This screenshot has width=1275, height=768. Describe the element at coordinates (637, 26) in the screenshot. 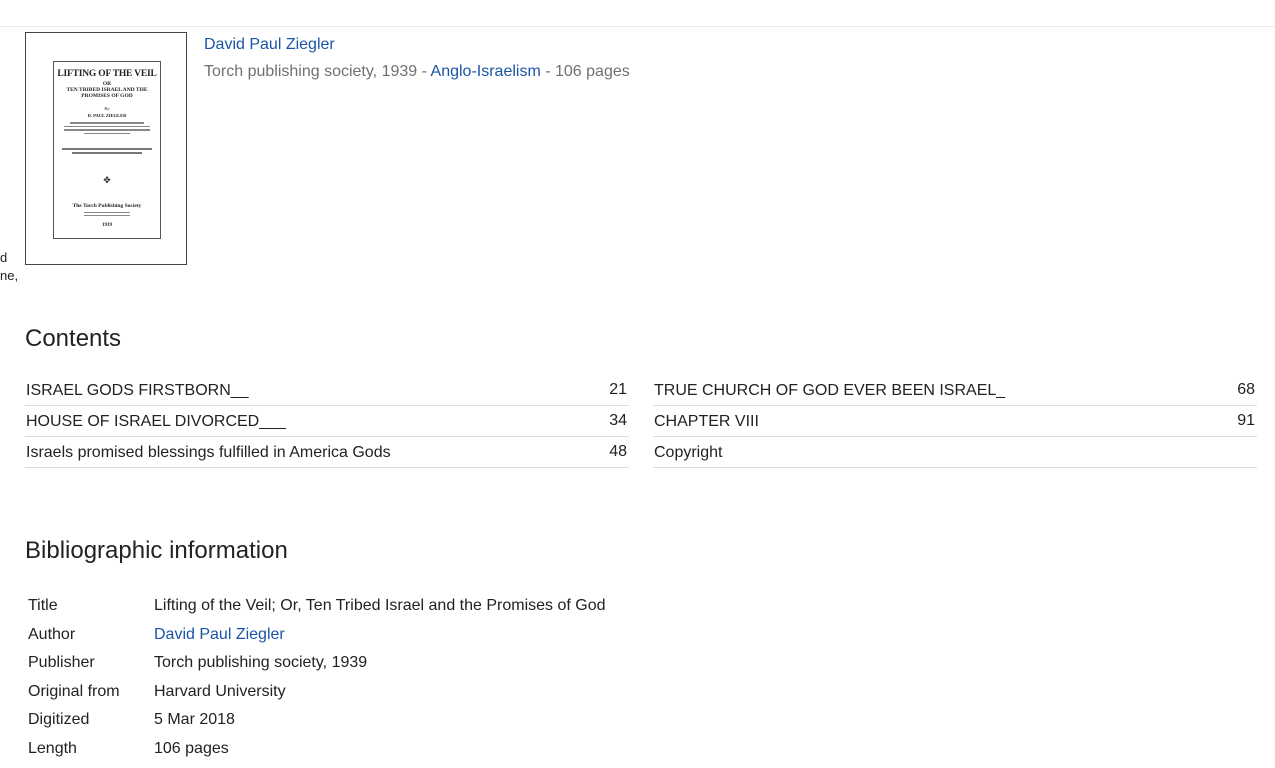

I see `top-divider` at that location.